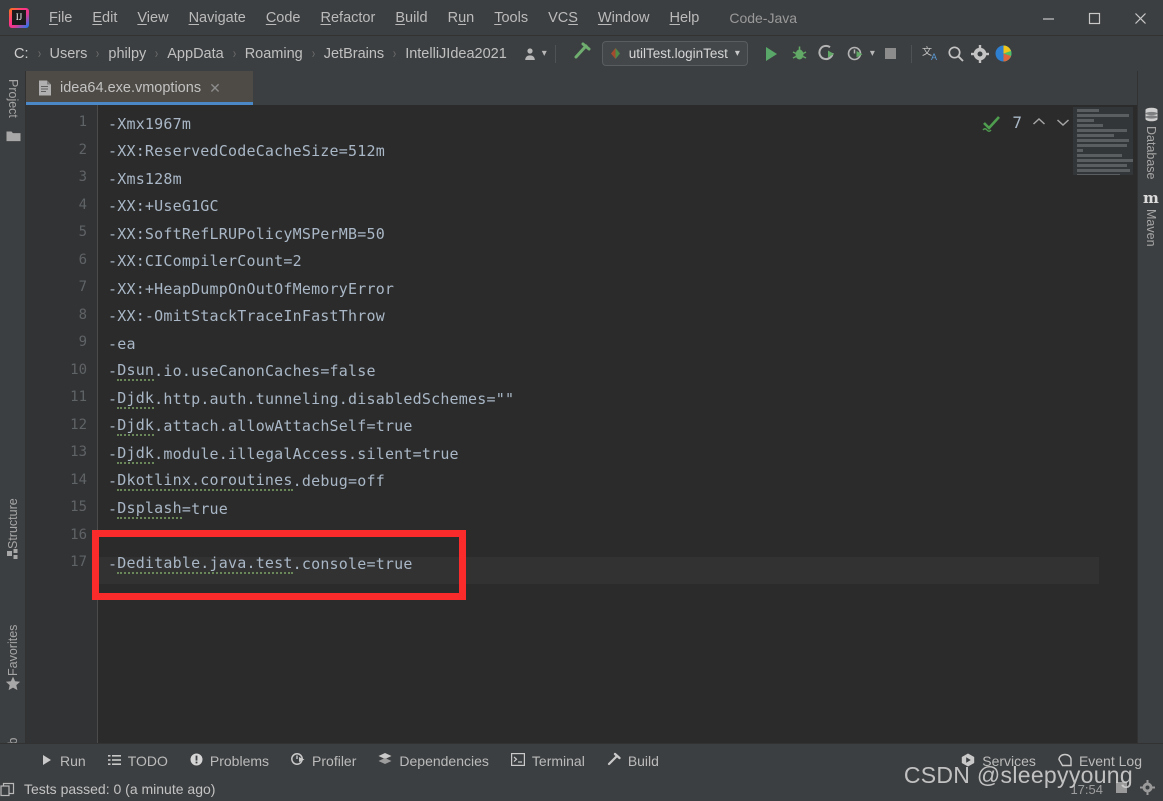 This screenshot has height=801, width=1163. I want to click on editor-minimap, so click(1103, 141).